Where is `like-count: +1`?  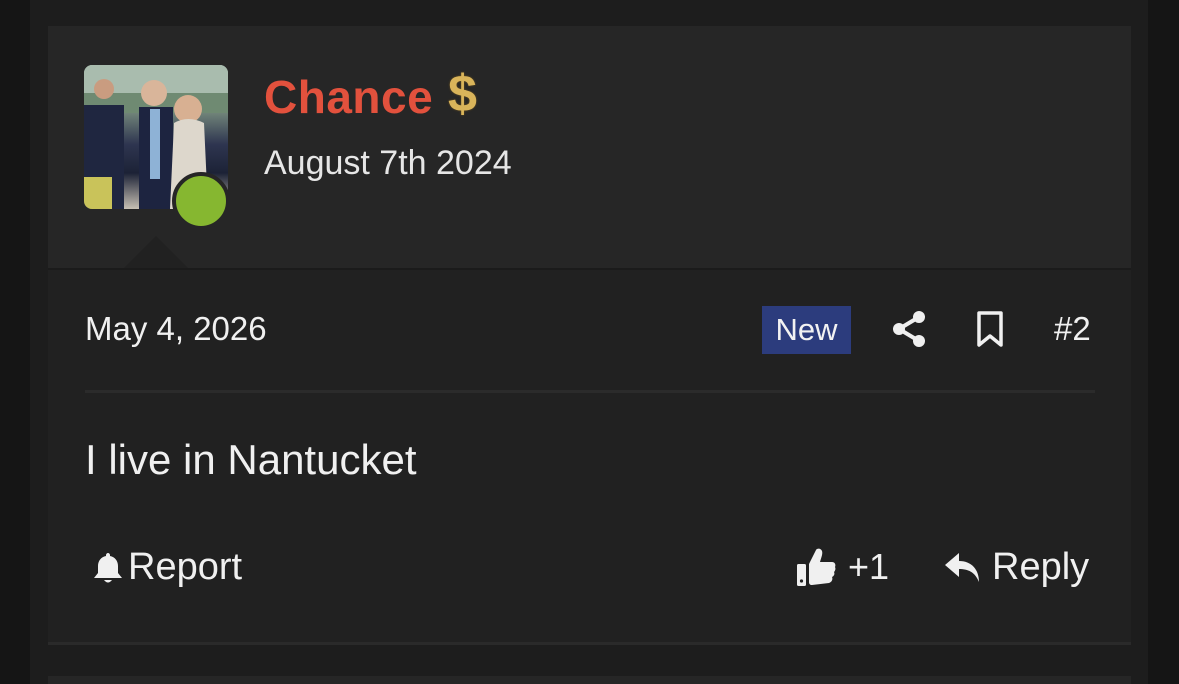 like-count: +1 is located at coordinates (869, 566).